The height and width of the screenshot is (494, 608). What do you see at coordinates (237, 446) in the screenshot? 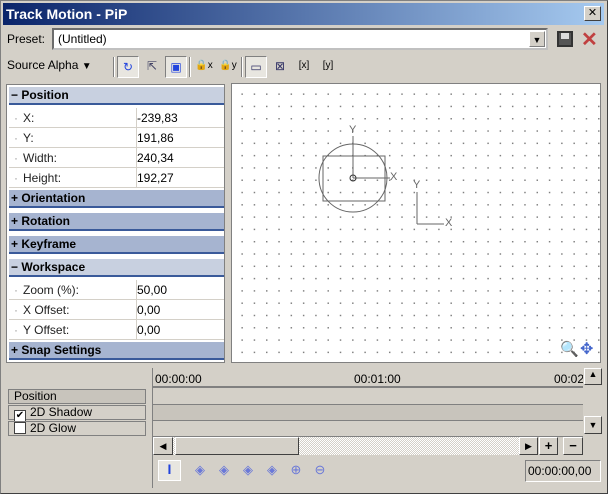
I see `scroll-thumb` at bounding box center [237, 446].